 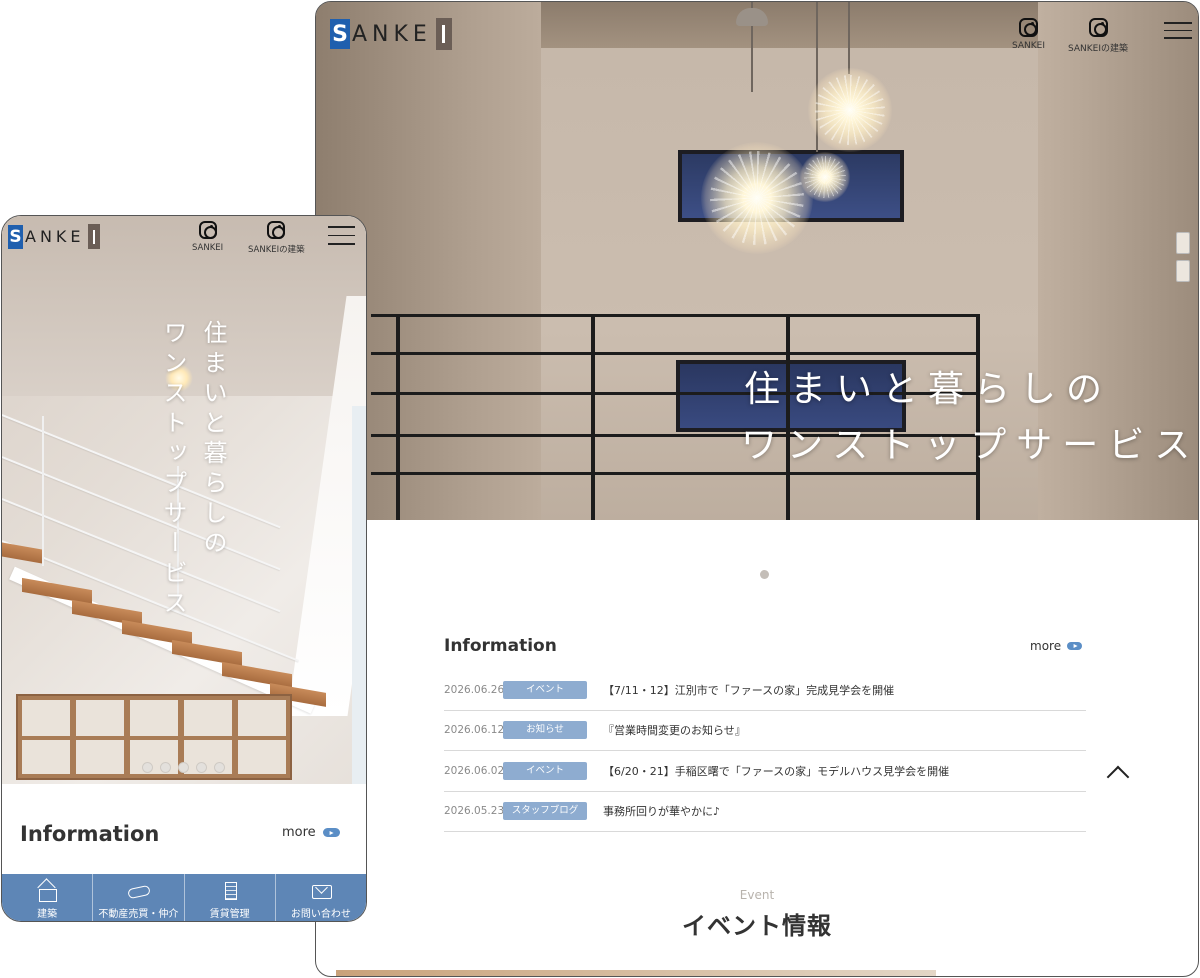 What do you see at coordinates (173, 470) in the screenshot?
I see `hero-catchcopy: ワンストップサービス` at bounding box center [173, 470].